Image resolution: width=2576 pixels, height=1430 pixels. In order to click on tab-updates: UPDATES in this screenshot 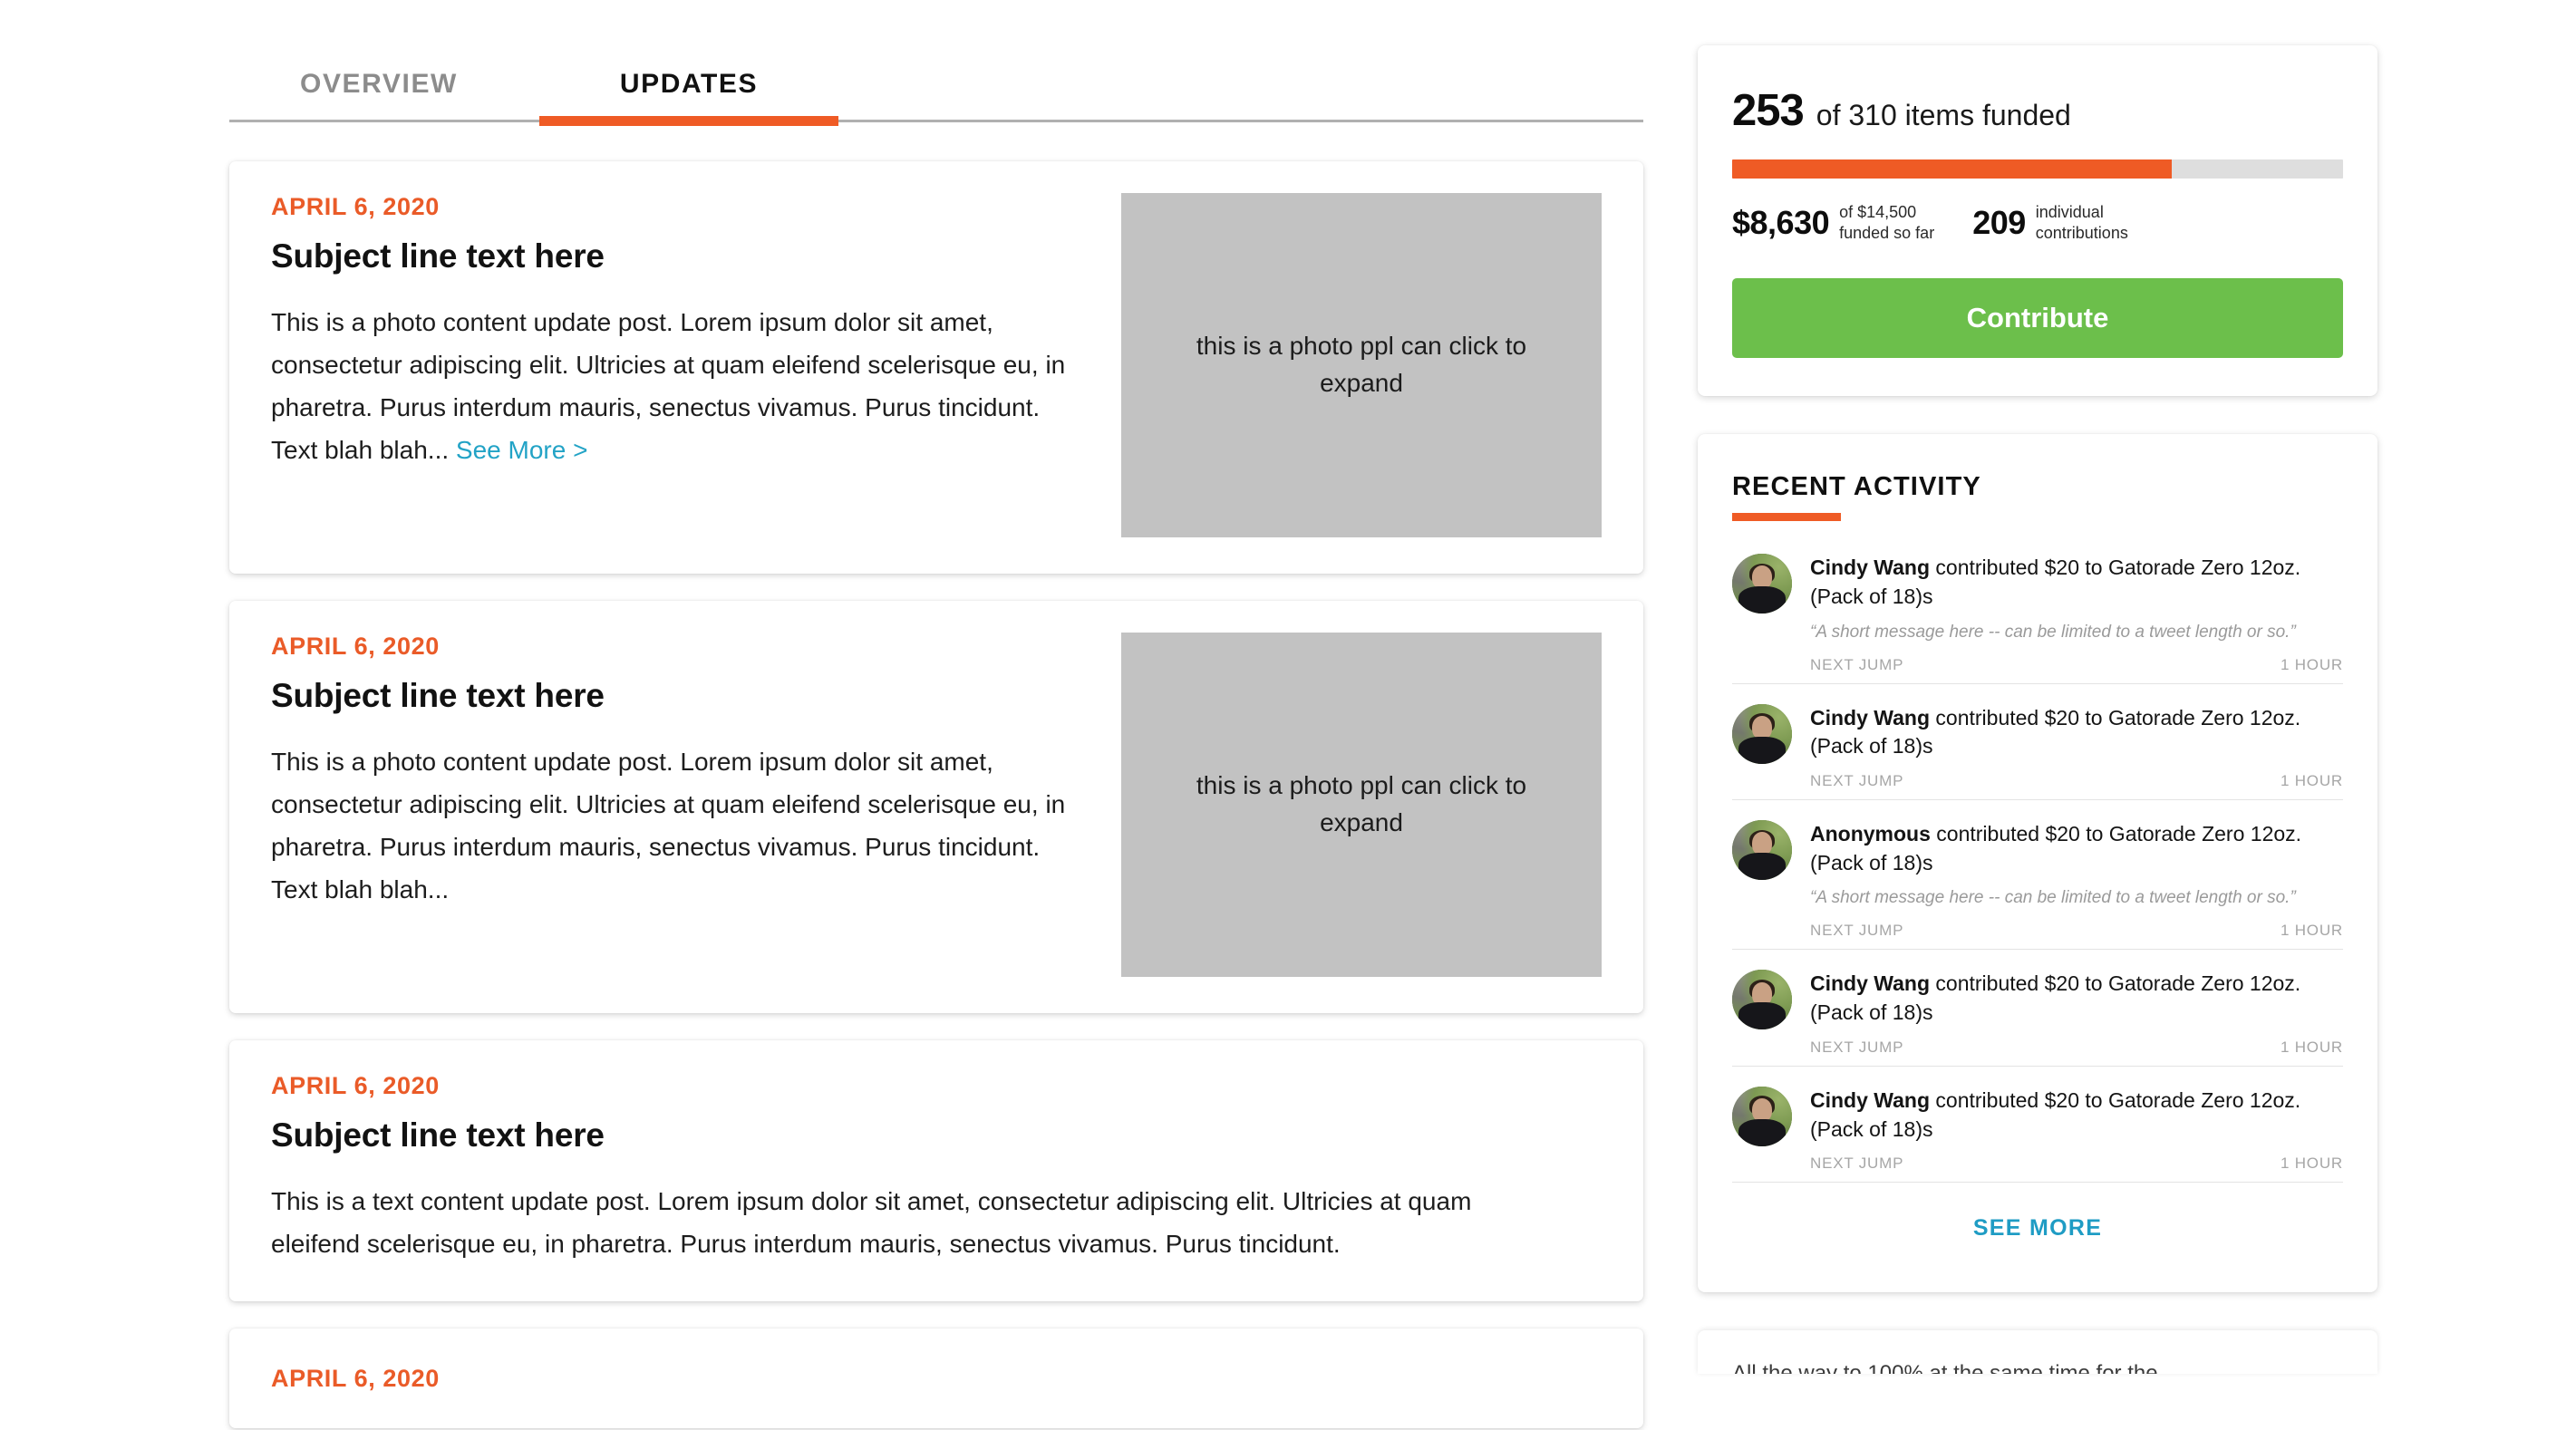, I will do `click(688, 97)`.